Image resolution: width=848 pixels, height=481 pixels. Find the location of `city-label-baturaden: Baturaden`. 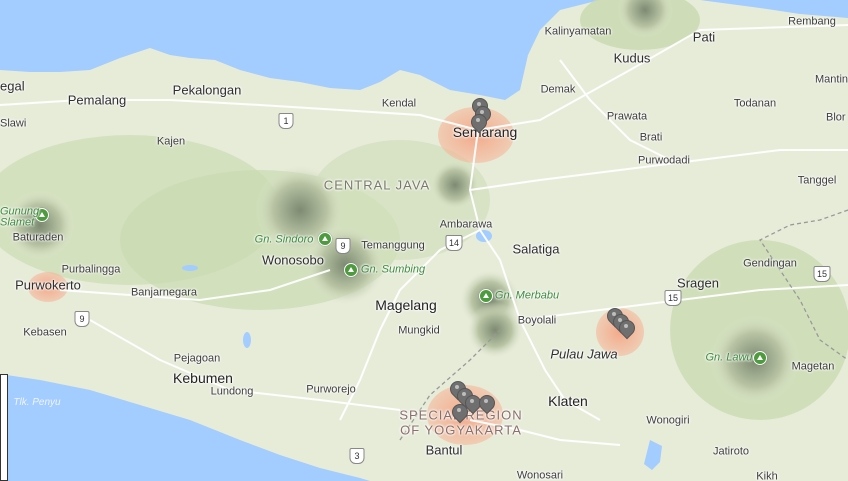

city-label-baturaden: Baturaden is located at coordinates (38, 238).